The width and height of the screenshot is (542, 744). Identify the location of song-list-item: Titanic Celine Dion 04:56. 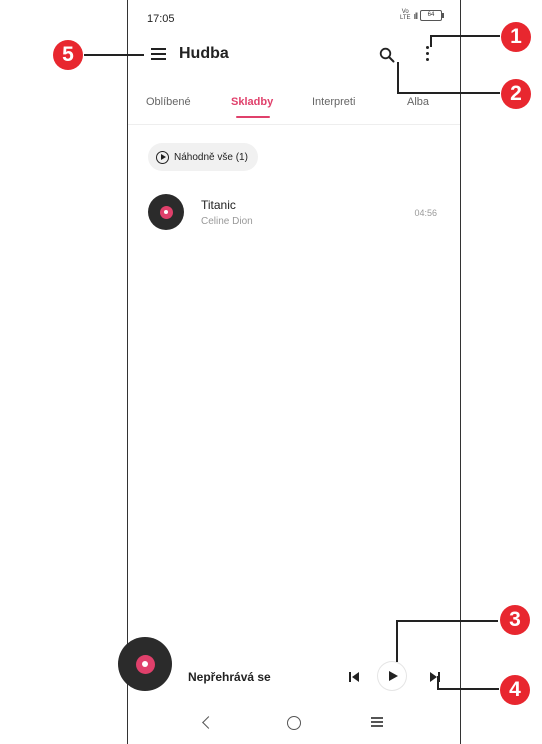
(294, 214).